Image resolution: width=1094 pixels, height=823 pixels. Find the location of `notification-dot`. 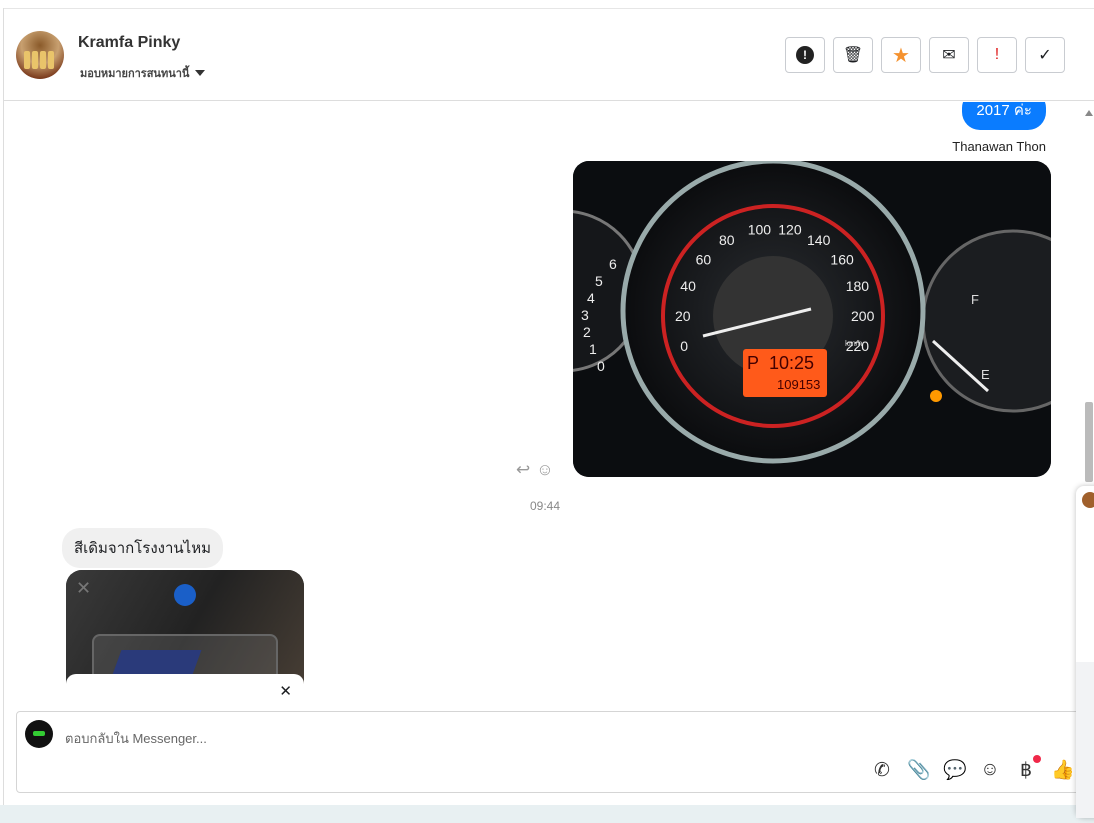

notification-dot is located at coordinates (1037, 758).